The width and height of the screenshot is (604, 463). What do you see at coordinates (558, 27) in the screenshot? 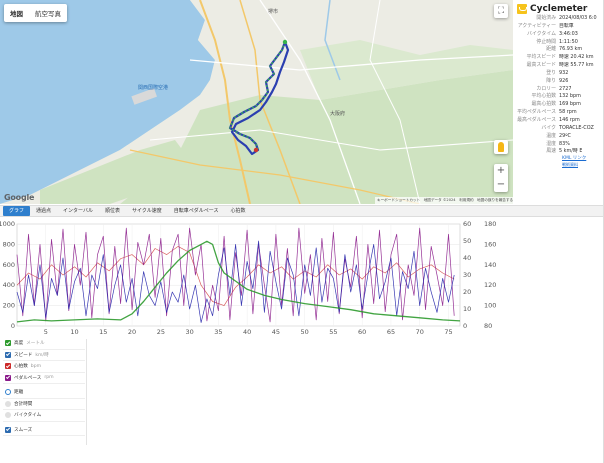
I see `stat-row: アクティビティー 自転車` at bounding box center [558, 27].